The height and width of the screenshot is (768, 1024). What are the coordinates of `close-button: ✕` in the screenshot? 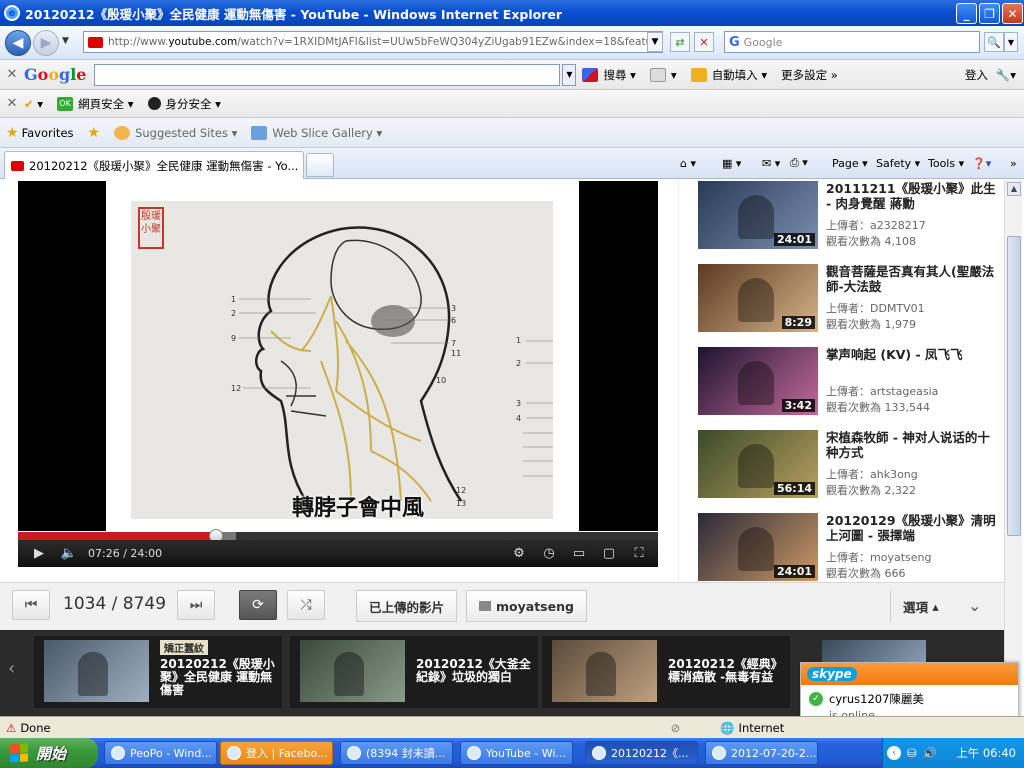 It's located at (1012, 13).